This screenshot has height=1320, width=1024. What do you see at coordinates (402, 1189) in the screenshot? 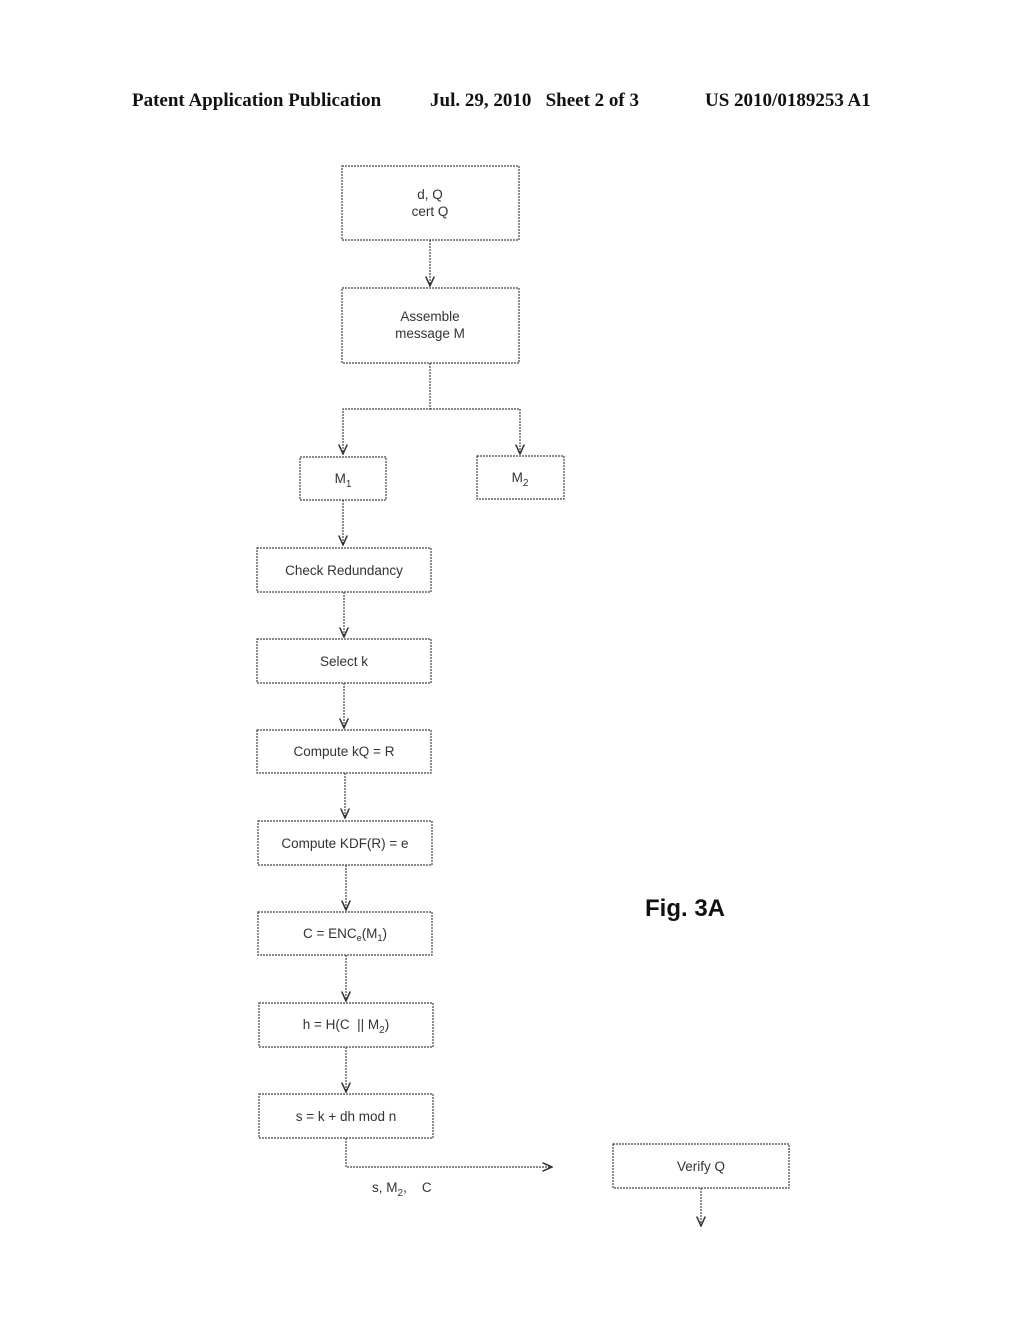
I see `transmission-label: s, M2, C` at bounding box center [402, 1189].